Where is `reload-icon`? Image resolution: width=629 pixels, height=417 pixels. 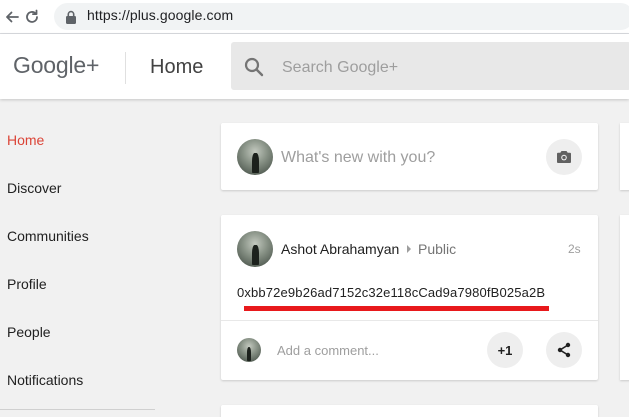 reload-icon is located at coordinates (32, 17).